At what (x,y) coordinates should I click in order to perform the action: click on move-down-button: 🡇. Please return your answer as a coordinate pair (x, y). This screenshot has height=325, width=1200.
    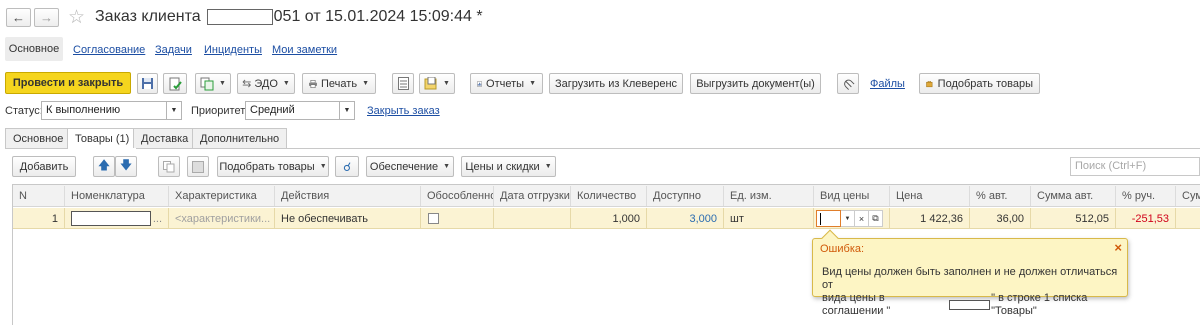
    Looking at the image, I should click on (126, 166).